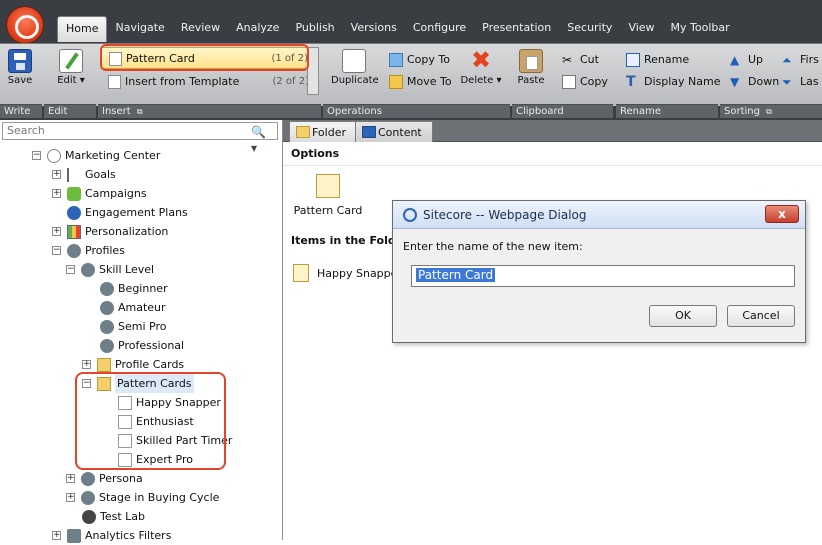 The image size is (822, 545). I want to click on tree-label: Engagement Plans, so click(136, 212).